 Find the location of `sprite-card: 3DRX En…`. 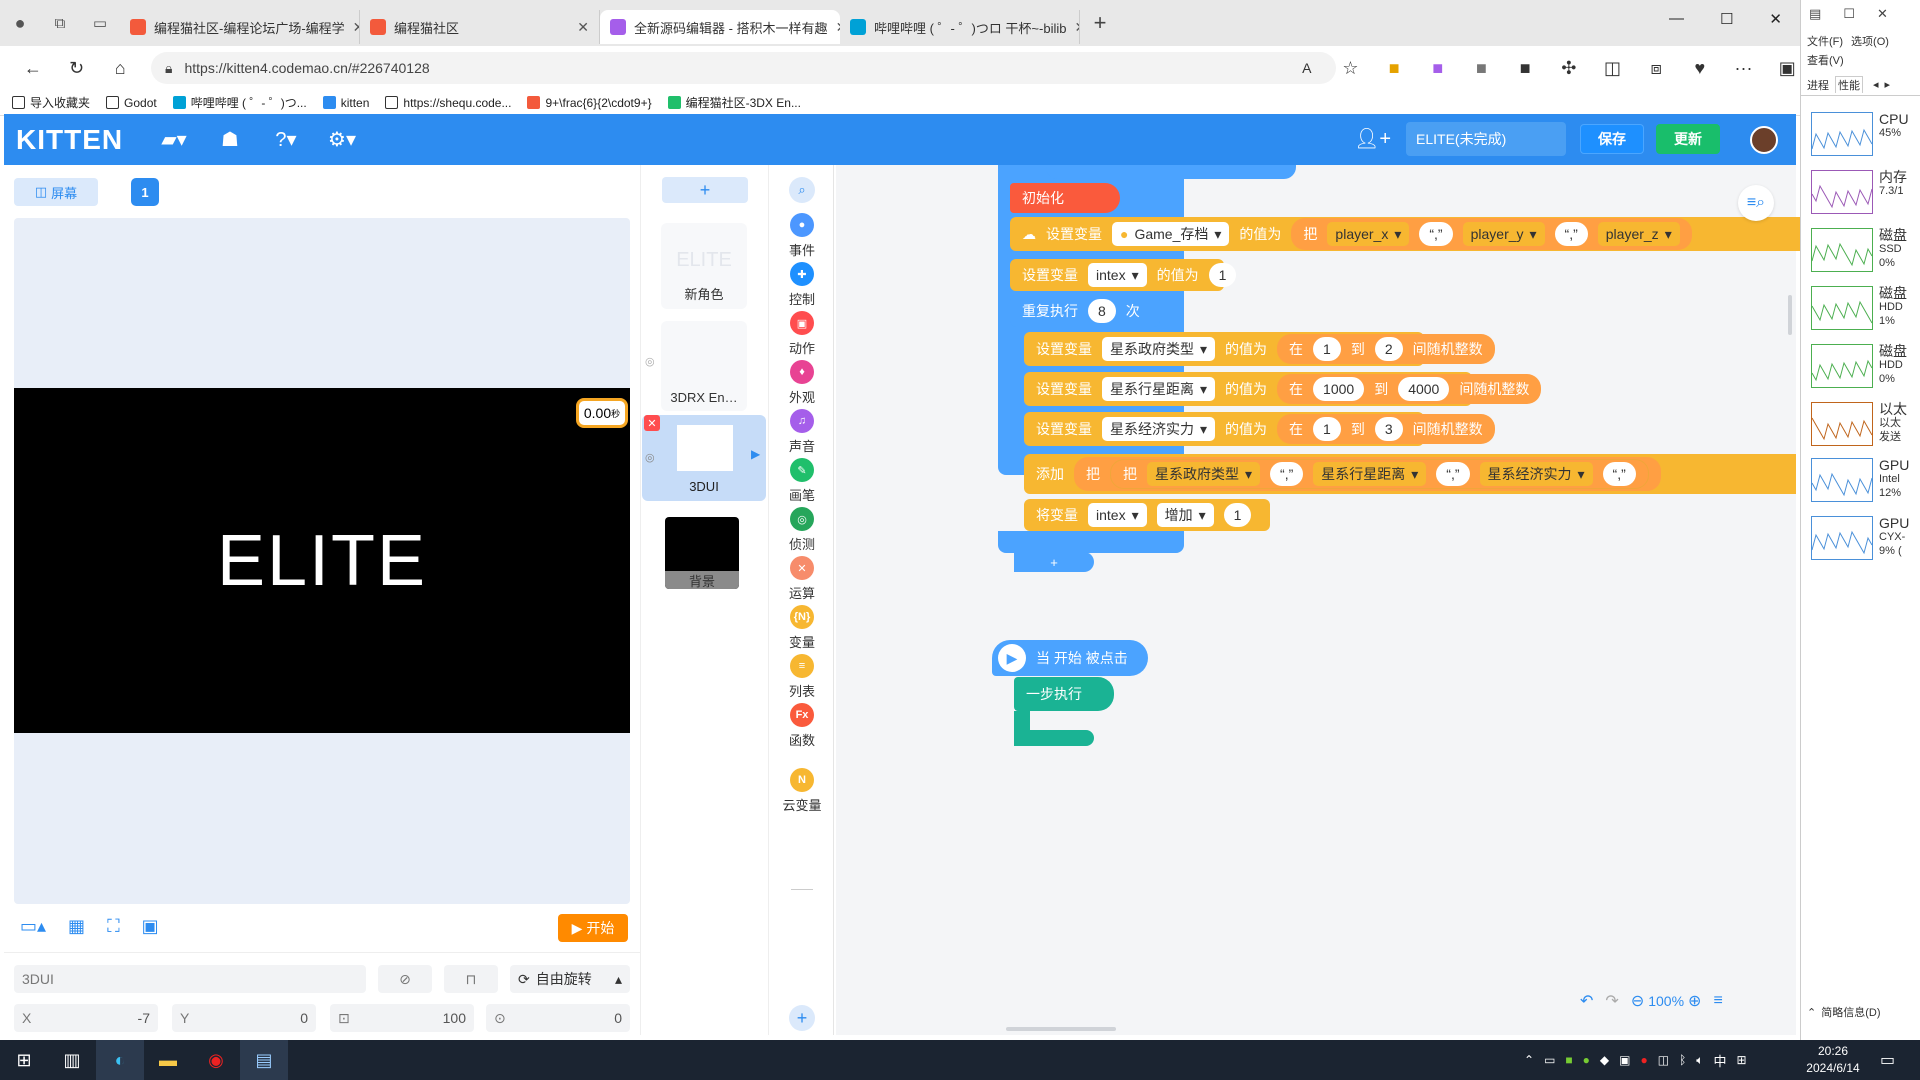

sprite-card: 3DRX En… is located at coordinates (704, 366).